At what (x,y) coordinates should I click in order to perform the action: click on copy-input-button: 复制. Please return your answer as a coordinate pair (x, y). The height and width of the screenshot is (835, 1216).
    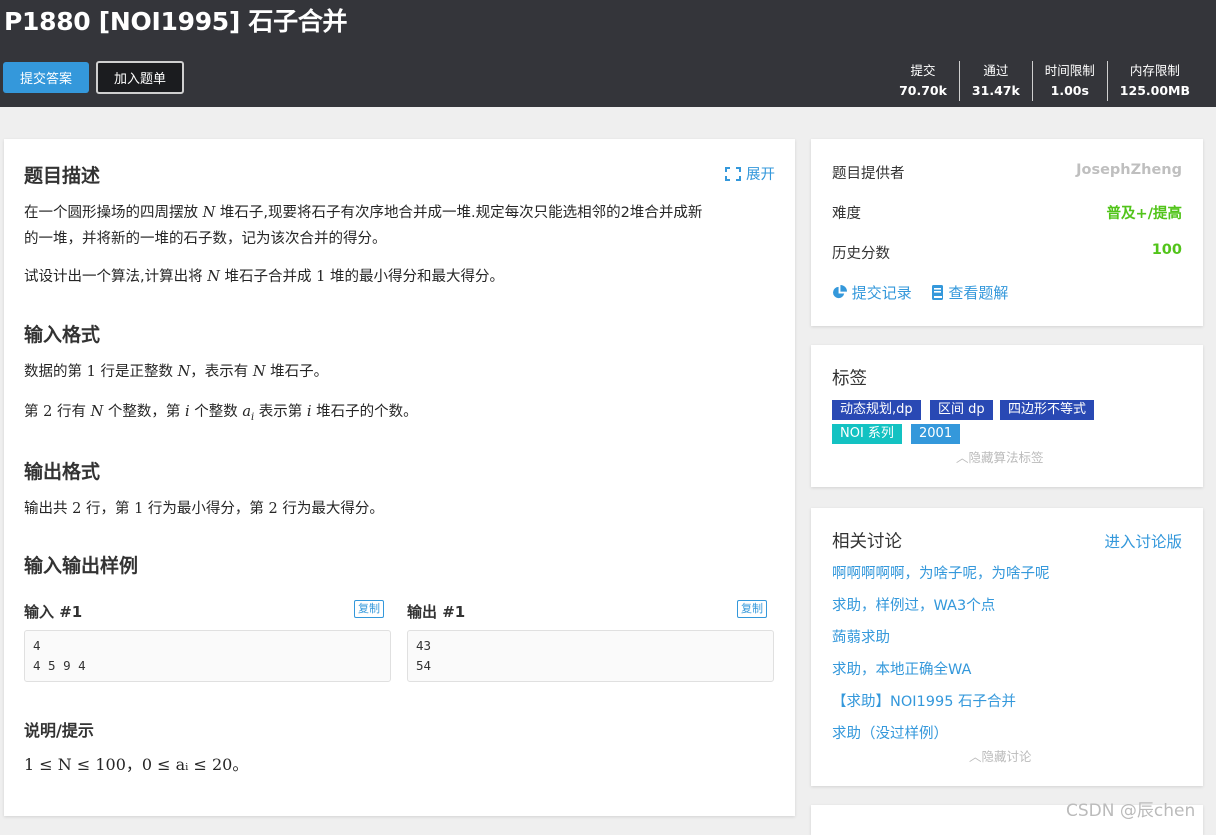
    Looking at the image, I should click on (369, 609).